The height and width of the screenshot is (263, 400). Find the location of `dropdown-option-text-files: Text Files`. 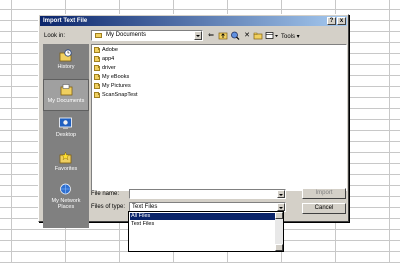

dropdown-option-text-files: Text Files is located at coordinates (203, 224).